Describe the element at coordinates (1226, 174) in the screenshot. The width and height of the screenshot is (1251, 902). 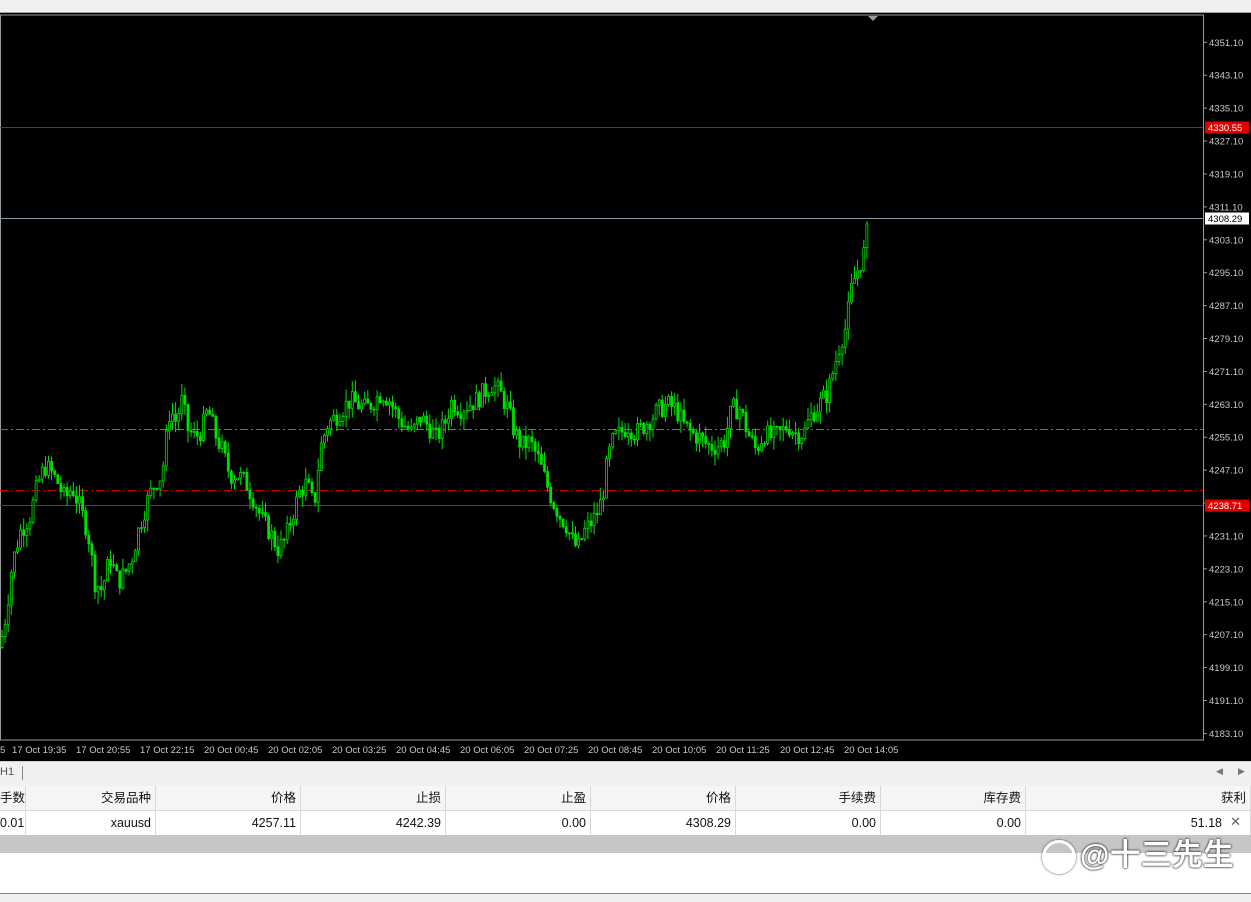
I see `price-axis-label: 4319.10` at that location.